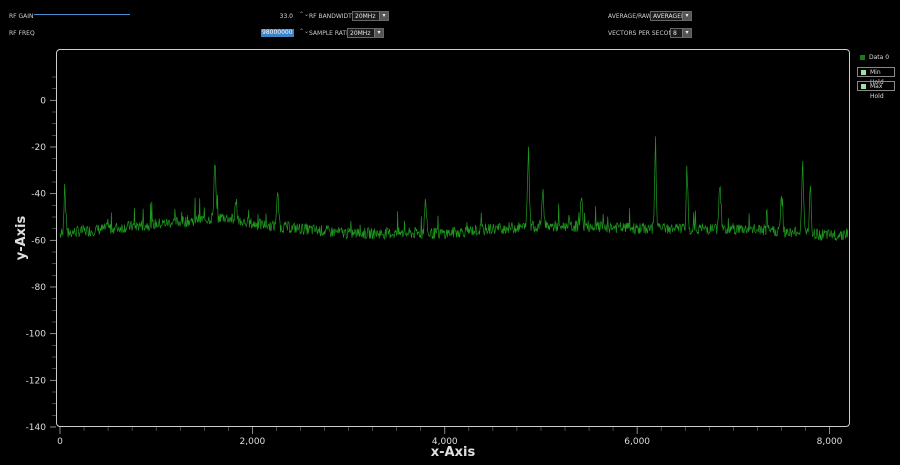  Describe the element at coordinates (453, 452) in the screenshot. I see `x-axis-label: x-Axis` at that location.